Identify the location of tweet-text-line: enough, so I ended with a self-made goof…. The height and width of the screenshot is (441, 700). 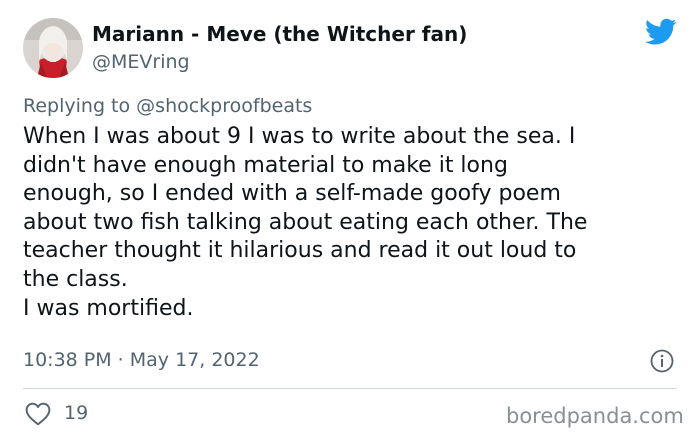
(292, 194).